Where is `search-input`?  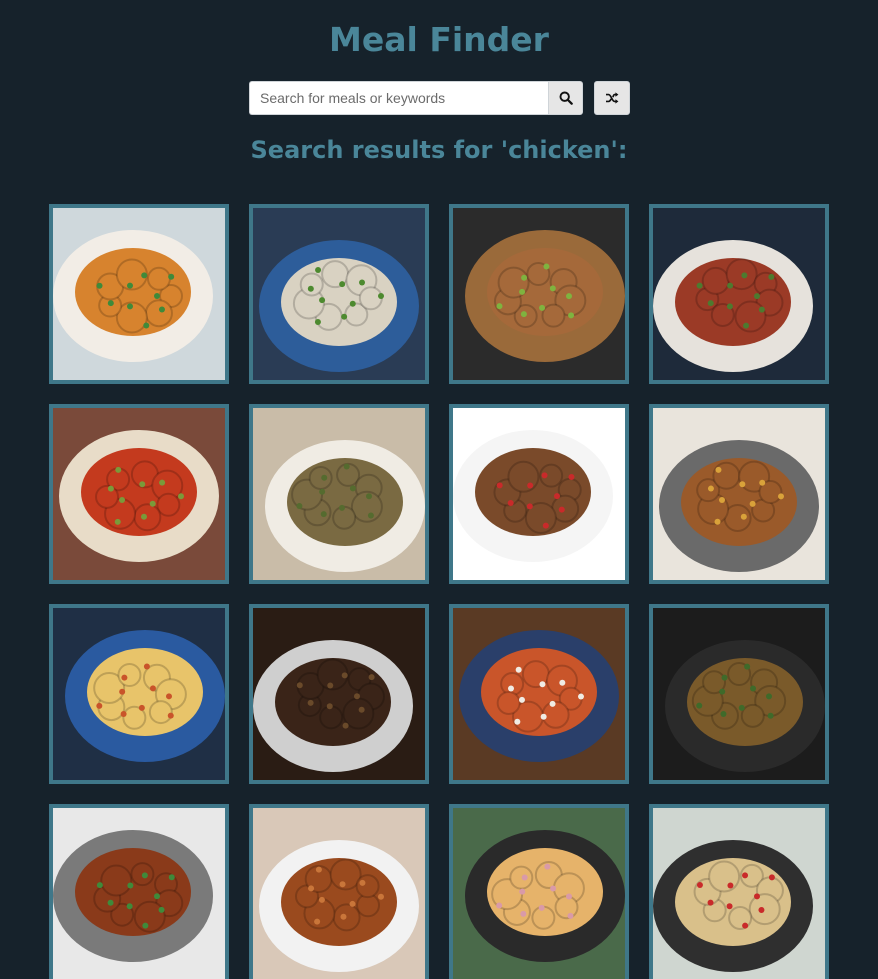 search-input is located at coordinates (398, 98).